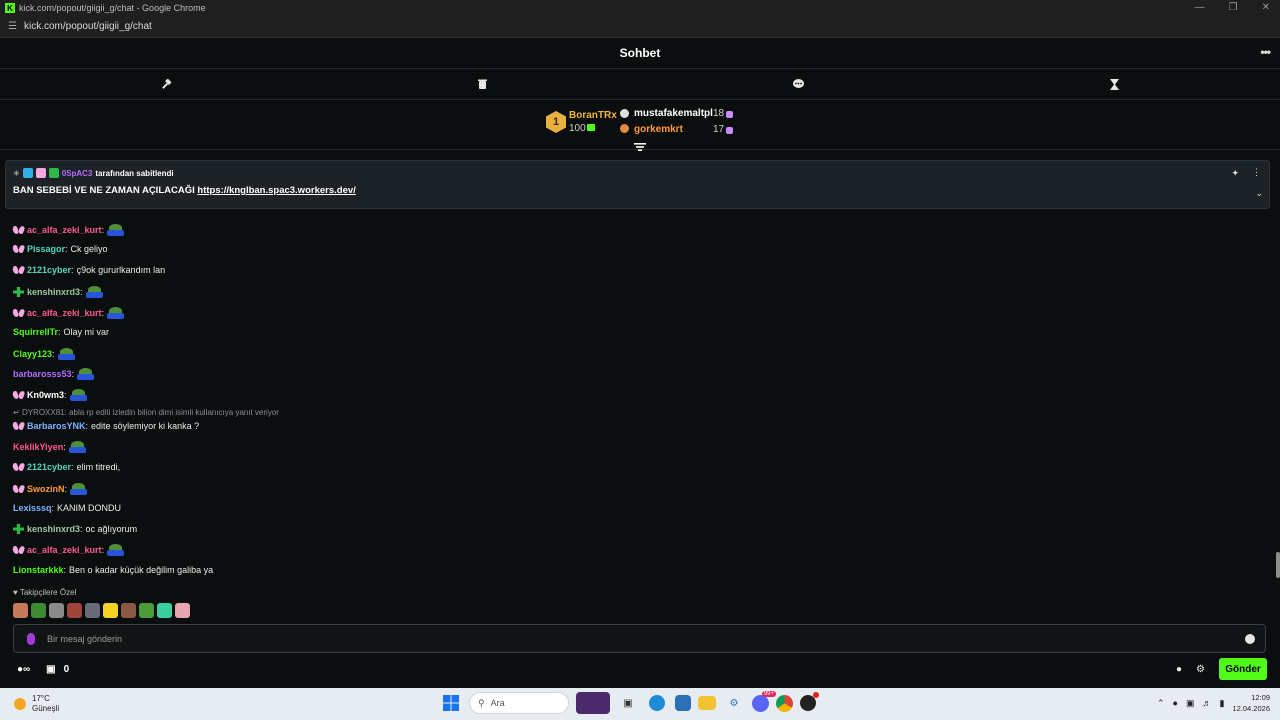  I want to click on search-highlight-icon, so click(593, 703).